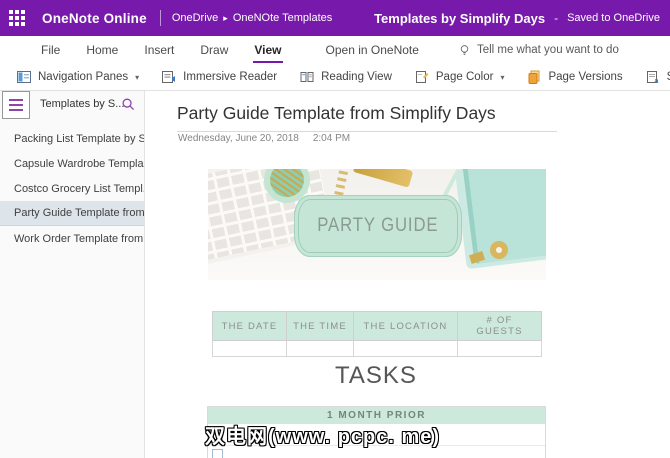 This screenshot has width=670, height=458. Describe the element at coordinates (17, 18) in the screenshot. I see `app-launcher-icon` at that location.